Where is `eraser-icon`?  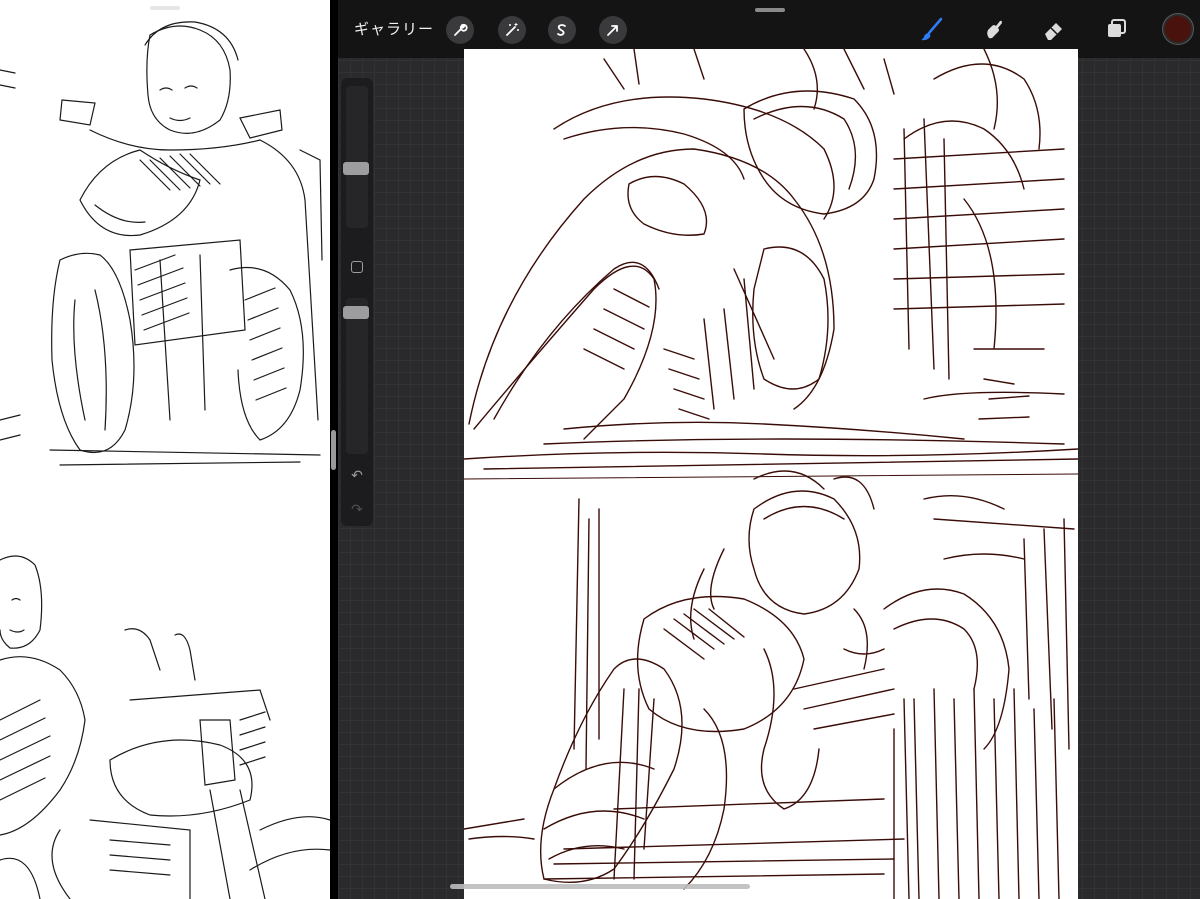 eraser-icon is located at coordinates (1053, 31).